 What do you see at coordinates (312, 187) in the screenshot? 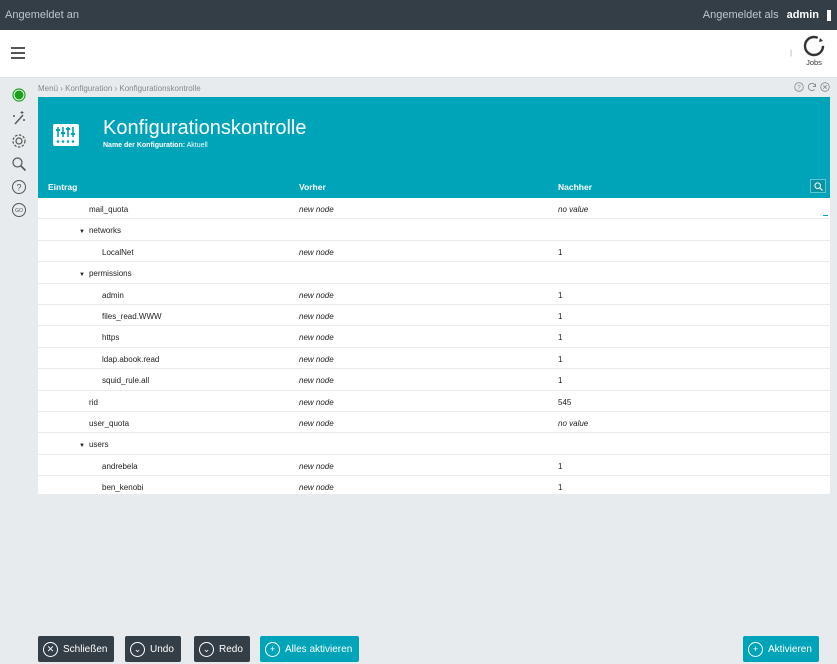
I see `column-header-before: Vorher` at bounding box center [312, 187].